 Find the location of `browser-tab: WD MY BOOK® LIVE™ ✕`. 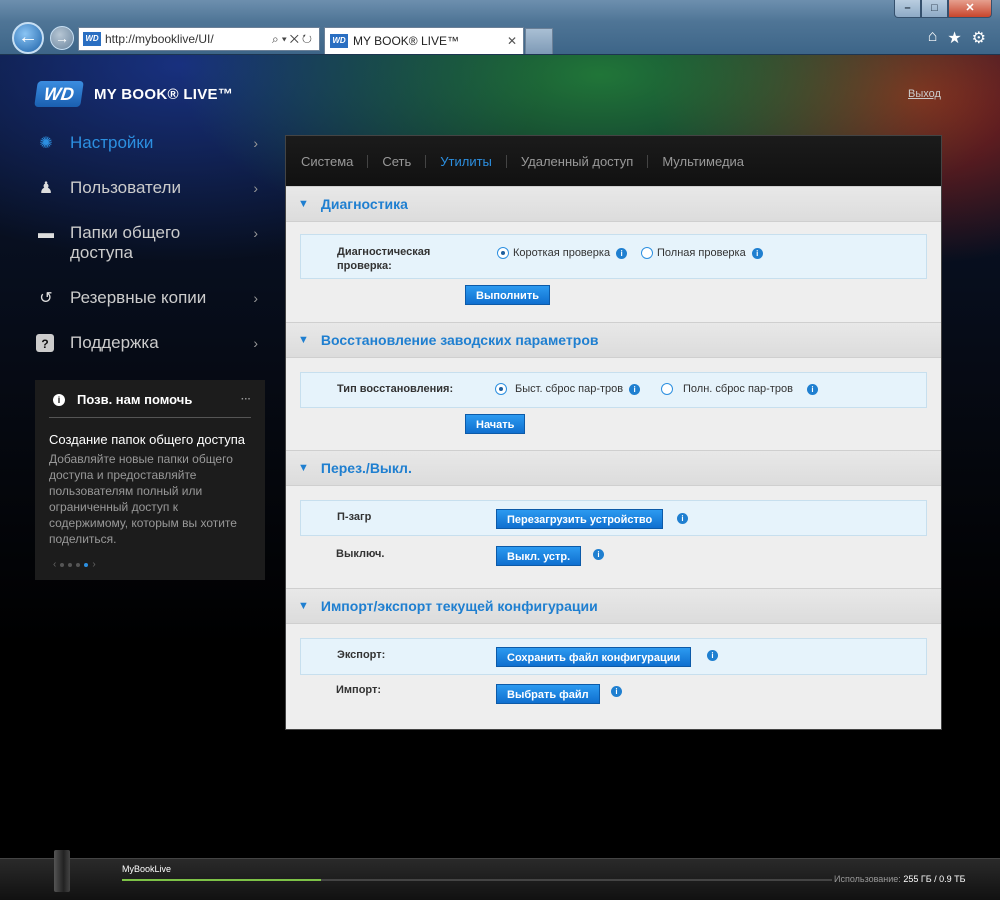

browser-tab: WD MY BOOK® LIVE™ ✕ is located at coordinates (424, 40).